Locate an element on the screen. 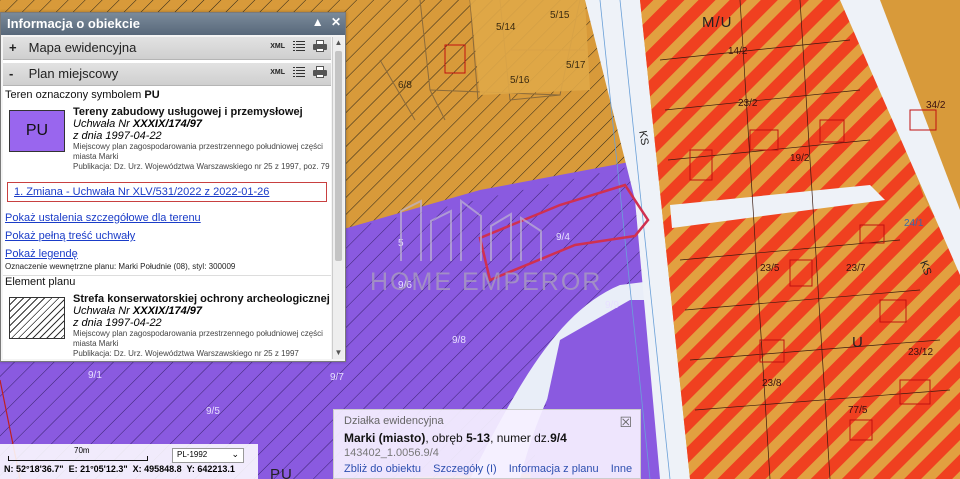 Image resolution: width=960 pixels, height=479 pixels. map-label: 24/1 is located at coordinates (914, 223).